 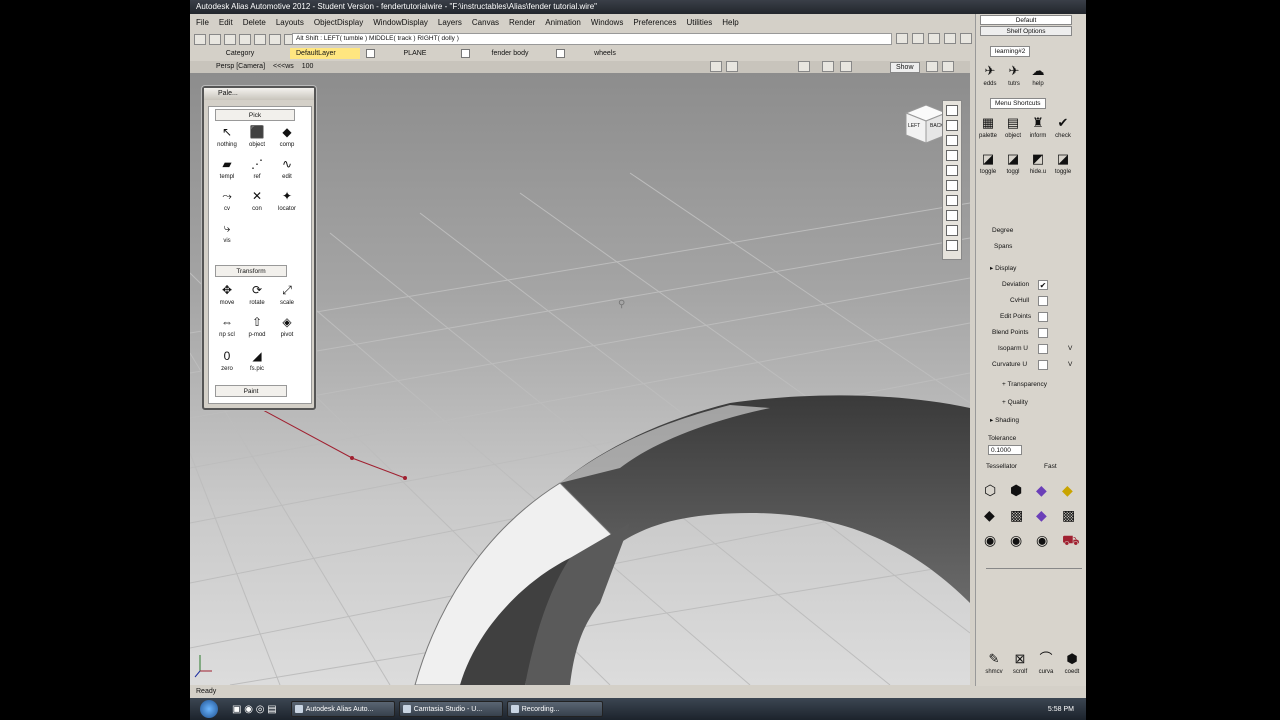 What do you see at coordinates (952, 125) in the screenshot?
I see `track-tool-icon` at bounding box center [952, 125].